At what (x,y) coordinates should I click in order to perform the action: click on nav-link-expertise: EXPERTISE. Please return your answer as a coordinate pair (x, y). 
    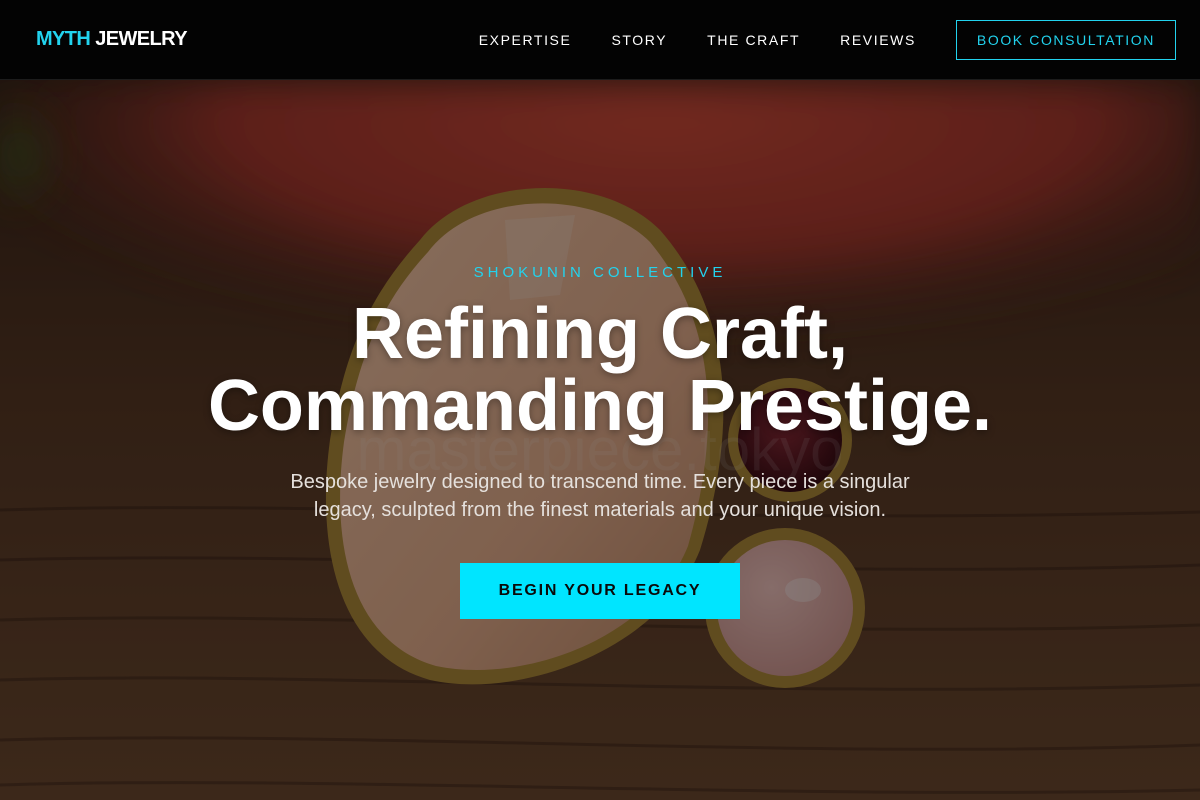
    Looking at the image, I should click on (525, 40).